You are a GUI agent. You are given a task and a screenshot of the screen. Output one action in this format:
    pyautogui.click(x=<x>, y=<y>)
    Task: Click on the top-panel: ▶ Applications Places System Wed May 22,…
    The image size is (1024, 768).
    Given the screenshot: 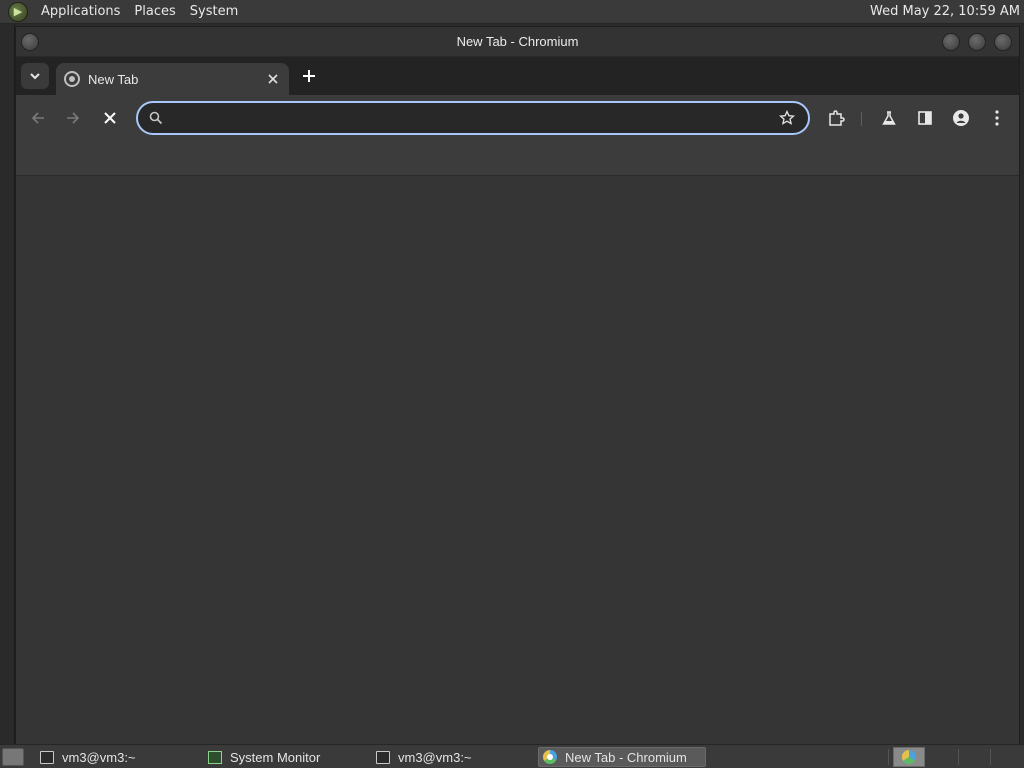 What is the action you would take?
    pyautogui.click(x=512, y=12)
    